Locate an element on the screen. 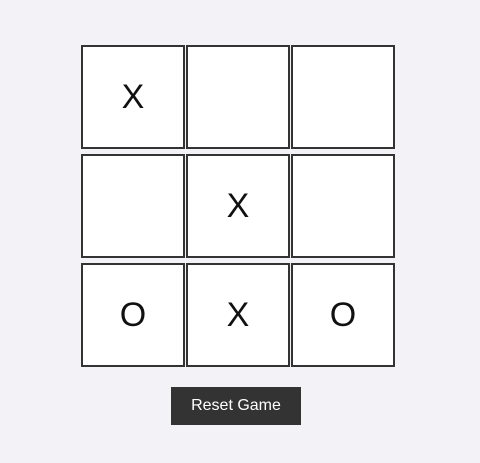 Image resolution: width=480 pixels, height=463 pixels. reset-game-button: Reset Game is located at coordinates (236, 406).